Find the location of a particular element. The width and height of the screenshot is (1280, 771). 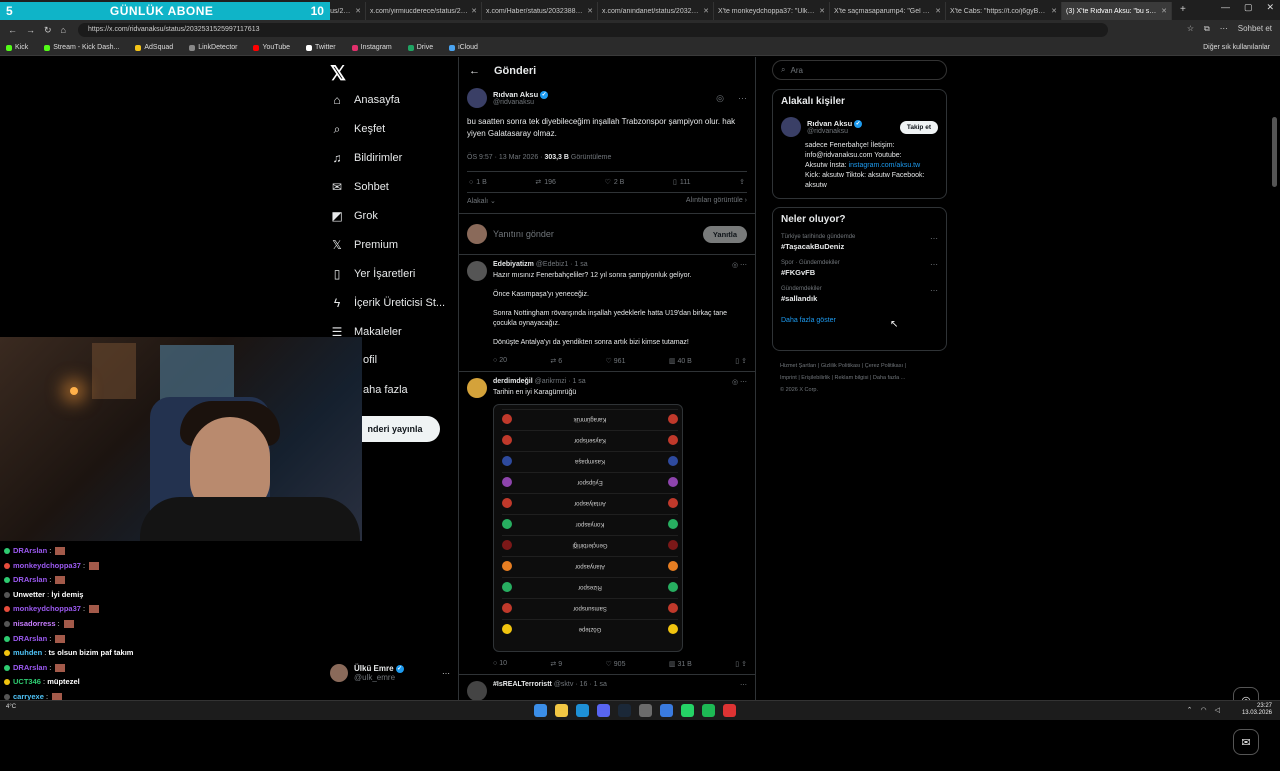

back-arrow-icon: ← is located at coordinates (474, 71).